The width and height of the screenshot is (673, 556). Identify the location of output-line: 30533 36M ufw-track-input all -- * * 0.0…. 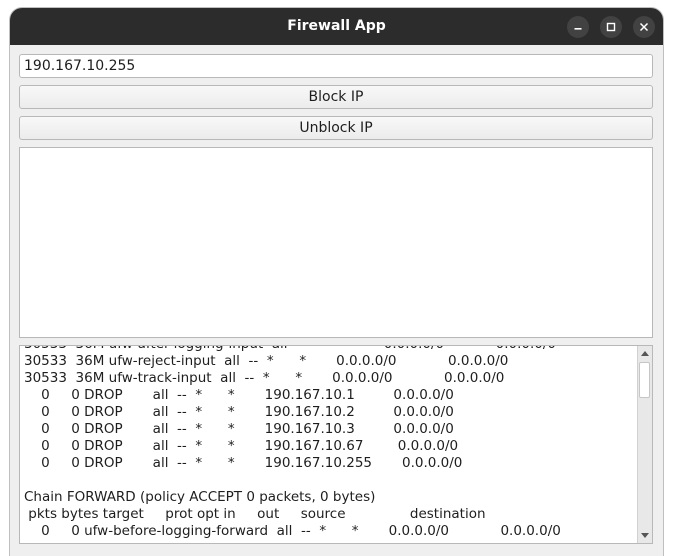
(264, 378).